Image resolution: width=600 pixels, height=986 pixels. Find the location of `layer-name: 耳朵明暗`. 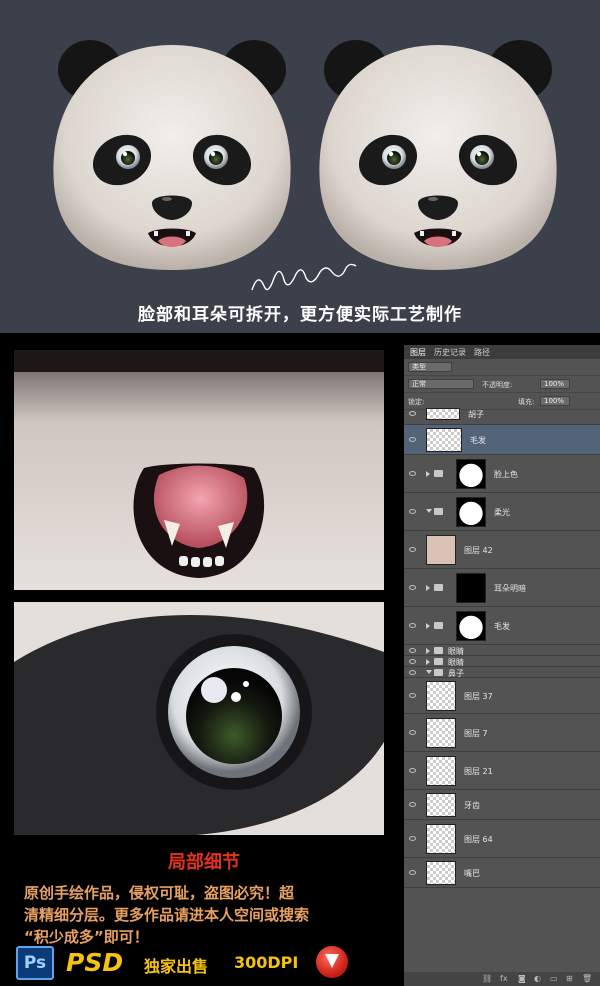

layer-name: 耳朵明暗 is located at coordinates (510, 588).